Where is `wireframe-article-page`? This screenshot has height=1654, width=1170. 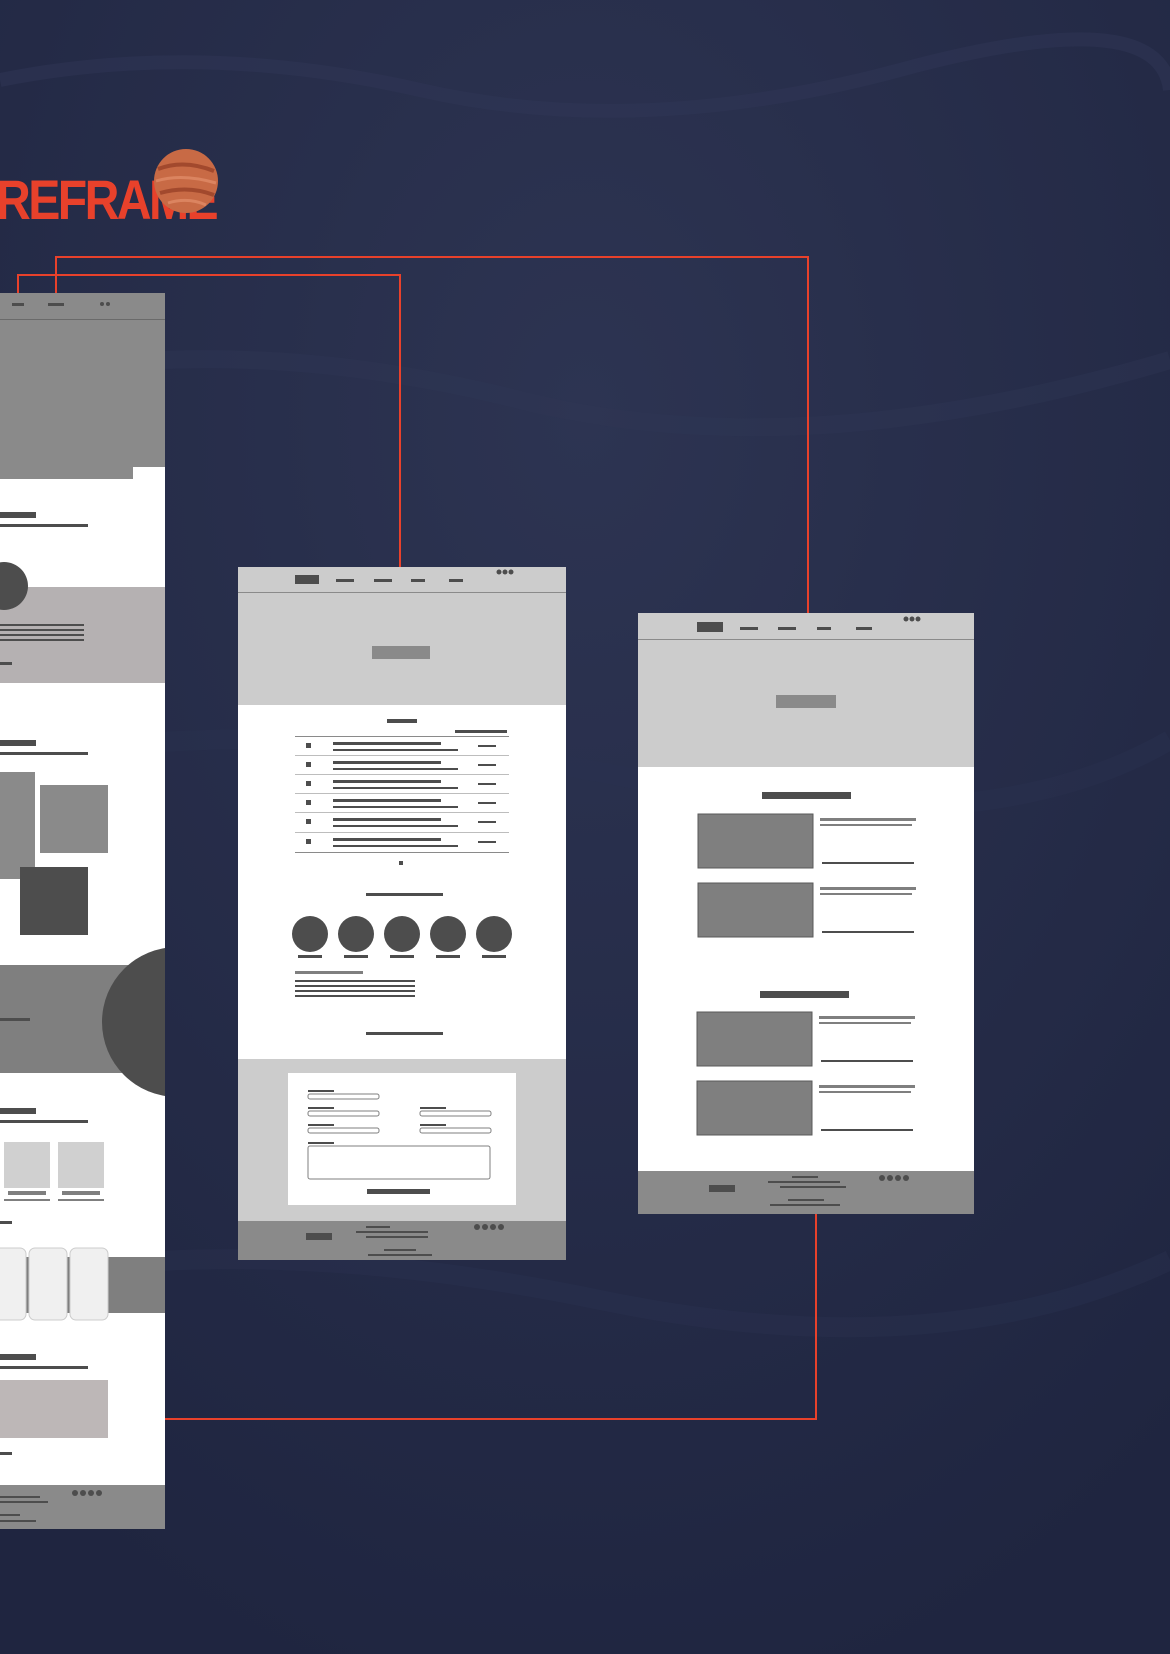
wireframe-article-page is located at coordinates (806, 913).